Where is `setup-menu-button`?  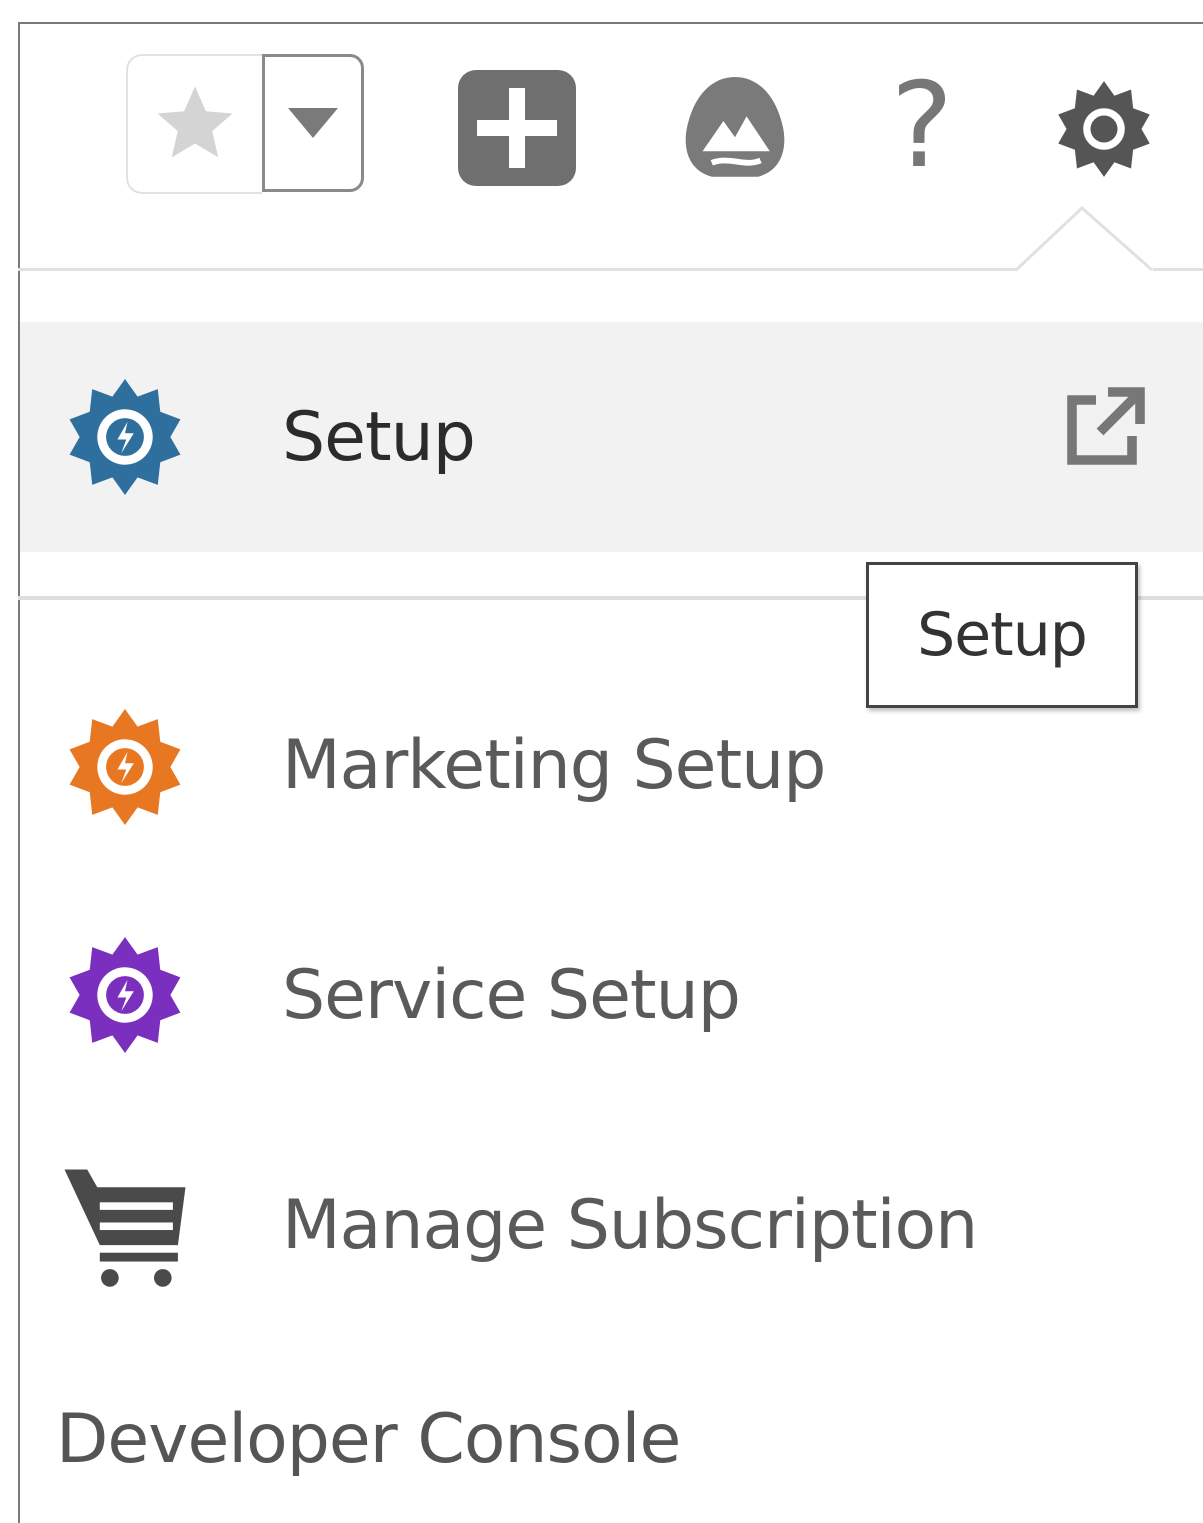
setup-menu-button is located at coordinates (1104, 129).